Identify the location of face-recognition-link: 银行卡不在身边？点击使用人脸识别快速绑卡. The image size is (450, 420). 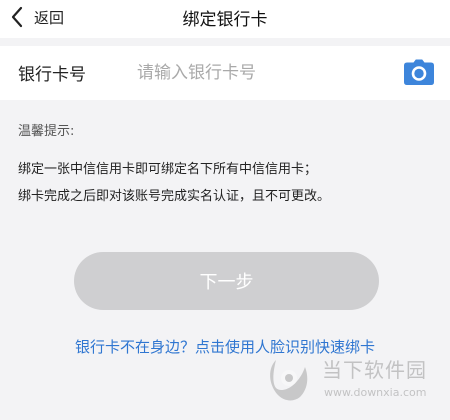
(225, 346).